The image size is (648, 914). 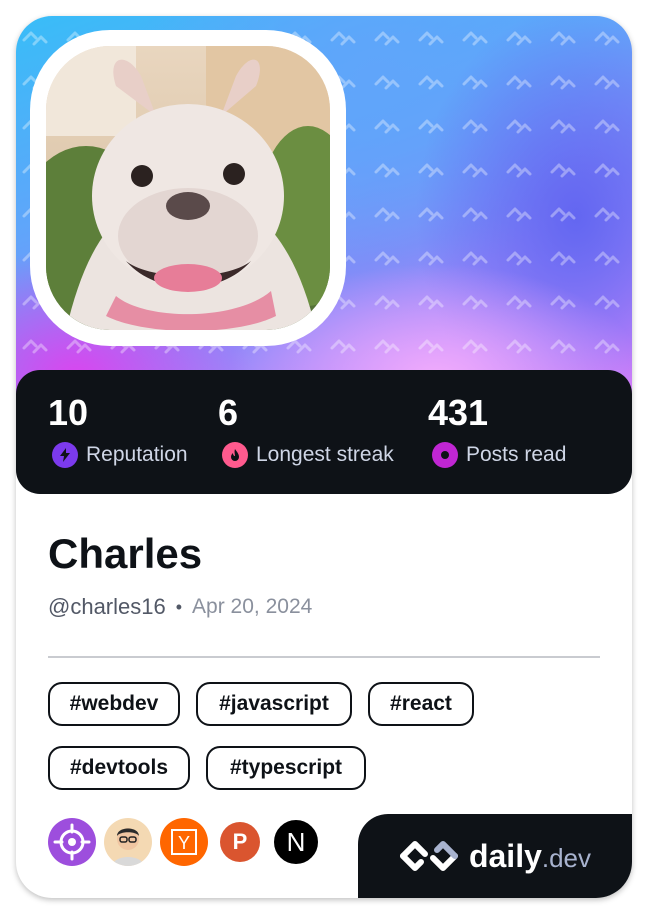 I want to click on tag-javascript: #javascript, so click(x=274, y=704).